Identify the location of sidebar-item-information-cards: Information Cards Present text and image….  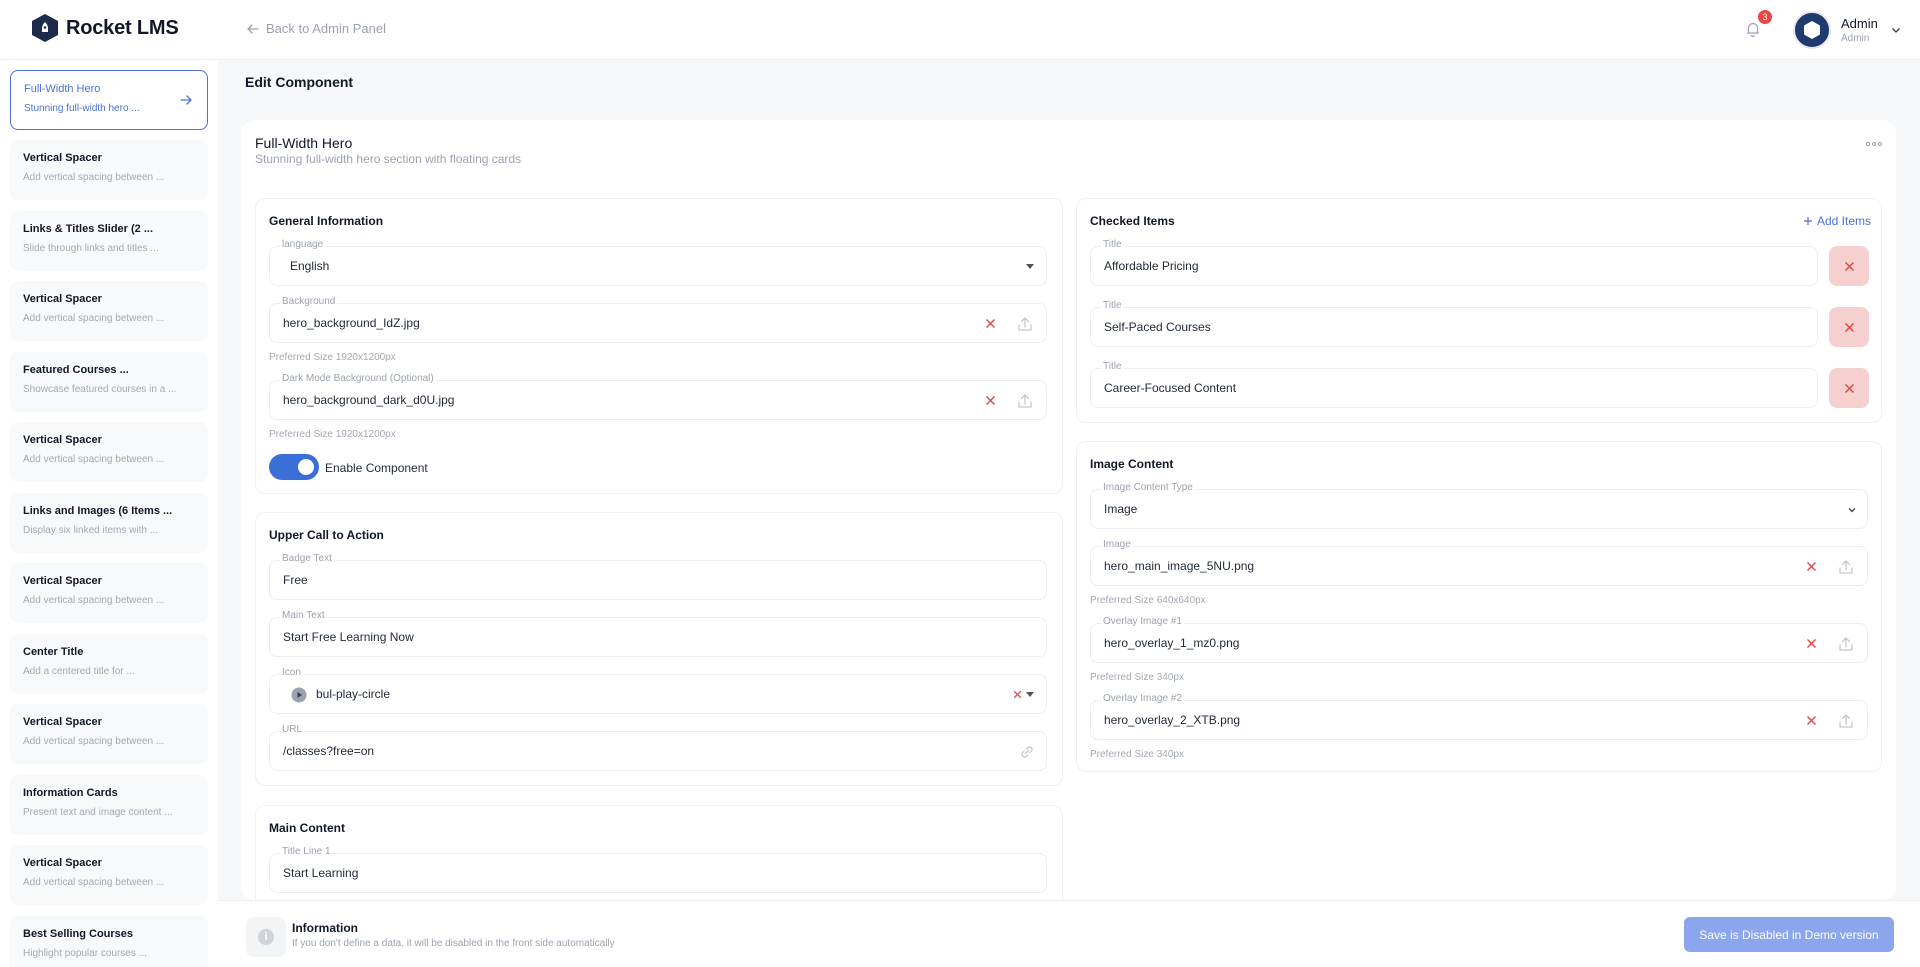
(109, 805).